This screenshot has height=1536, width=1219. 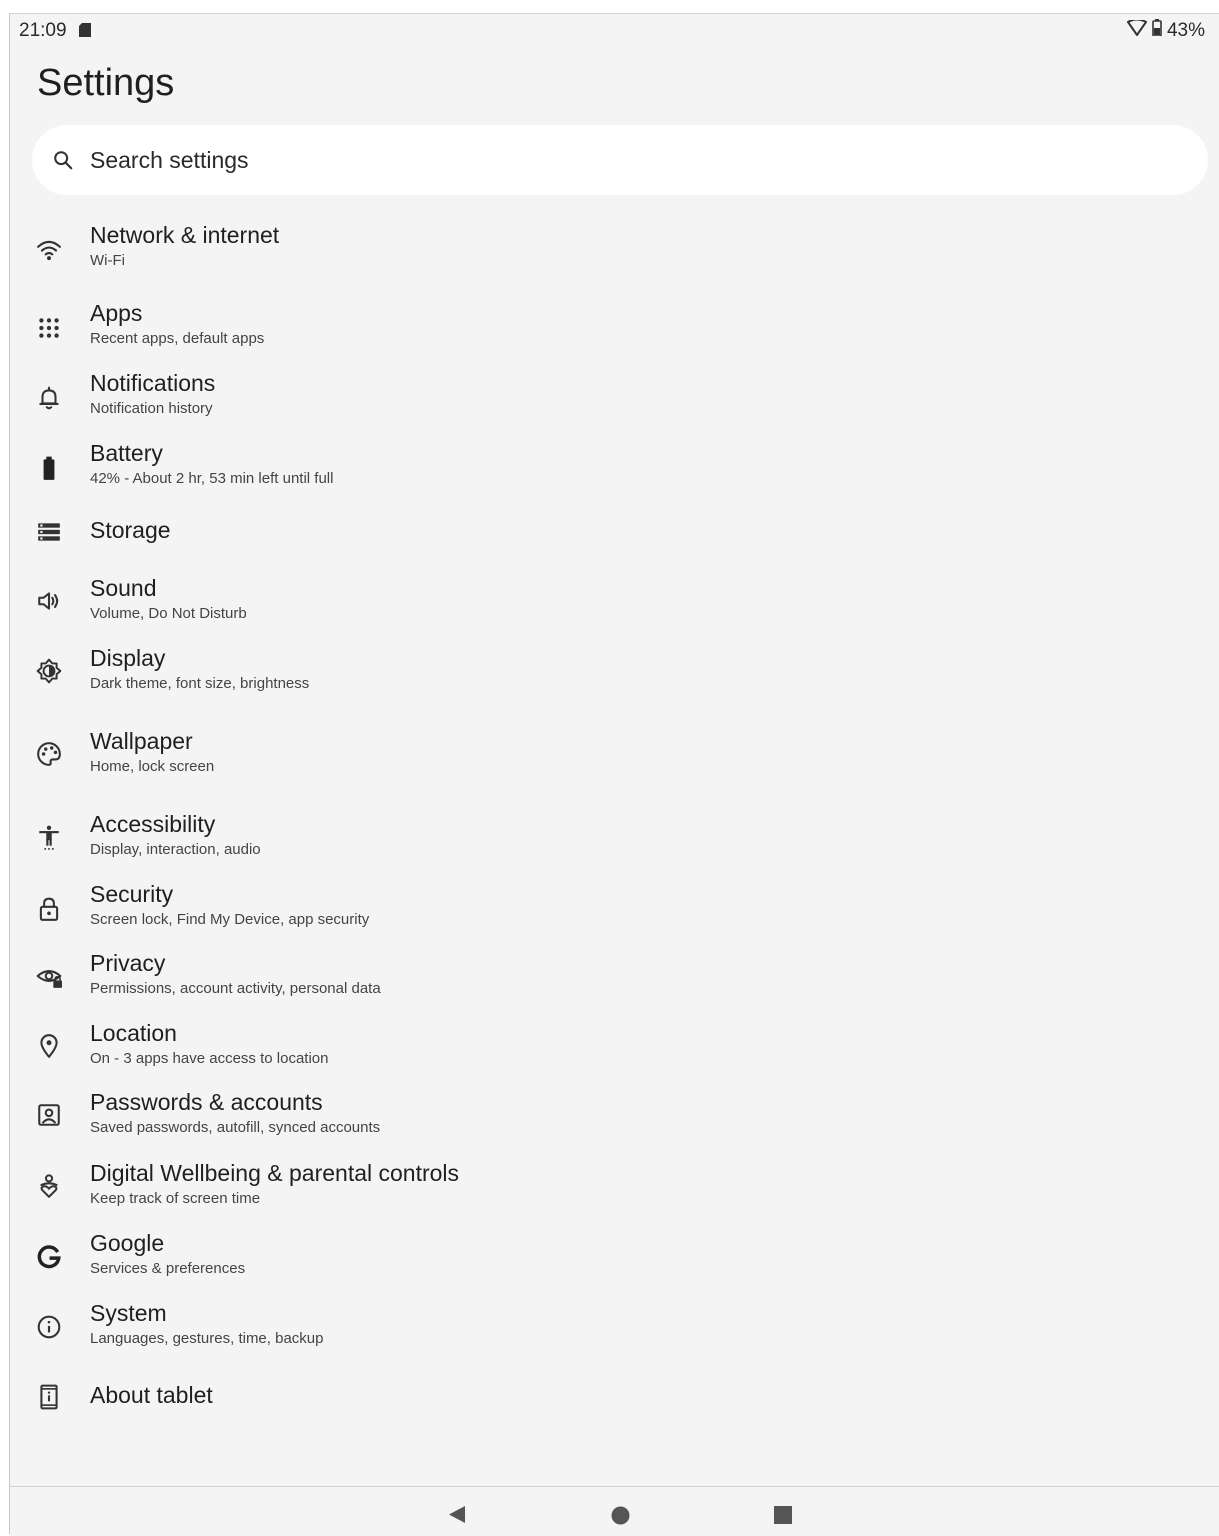 I want to click on settings-item-google: Google Services & preferences, so click(x=614, y=1259).